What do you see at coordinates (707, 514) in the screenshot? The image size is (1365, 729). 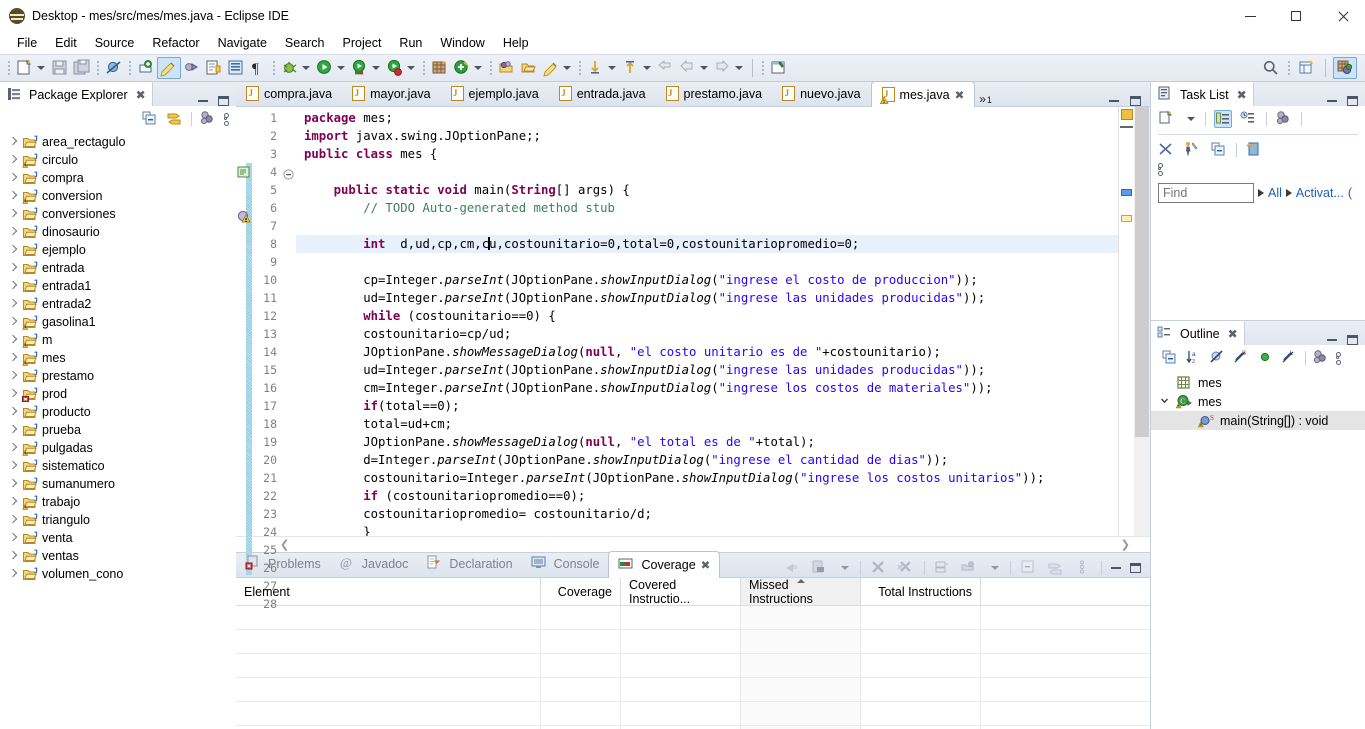 I see `code-line: costounitariopromedio= costounitario/d;` at bounding box center [707, 514].